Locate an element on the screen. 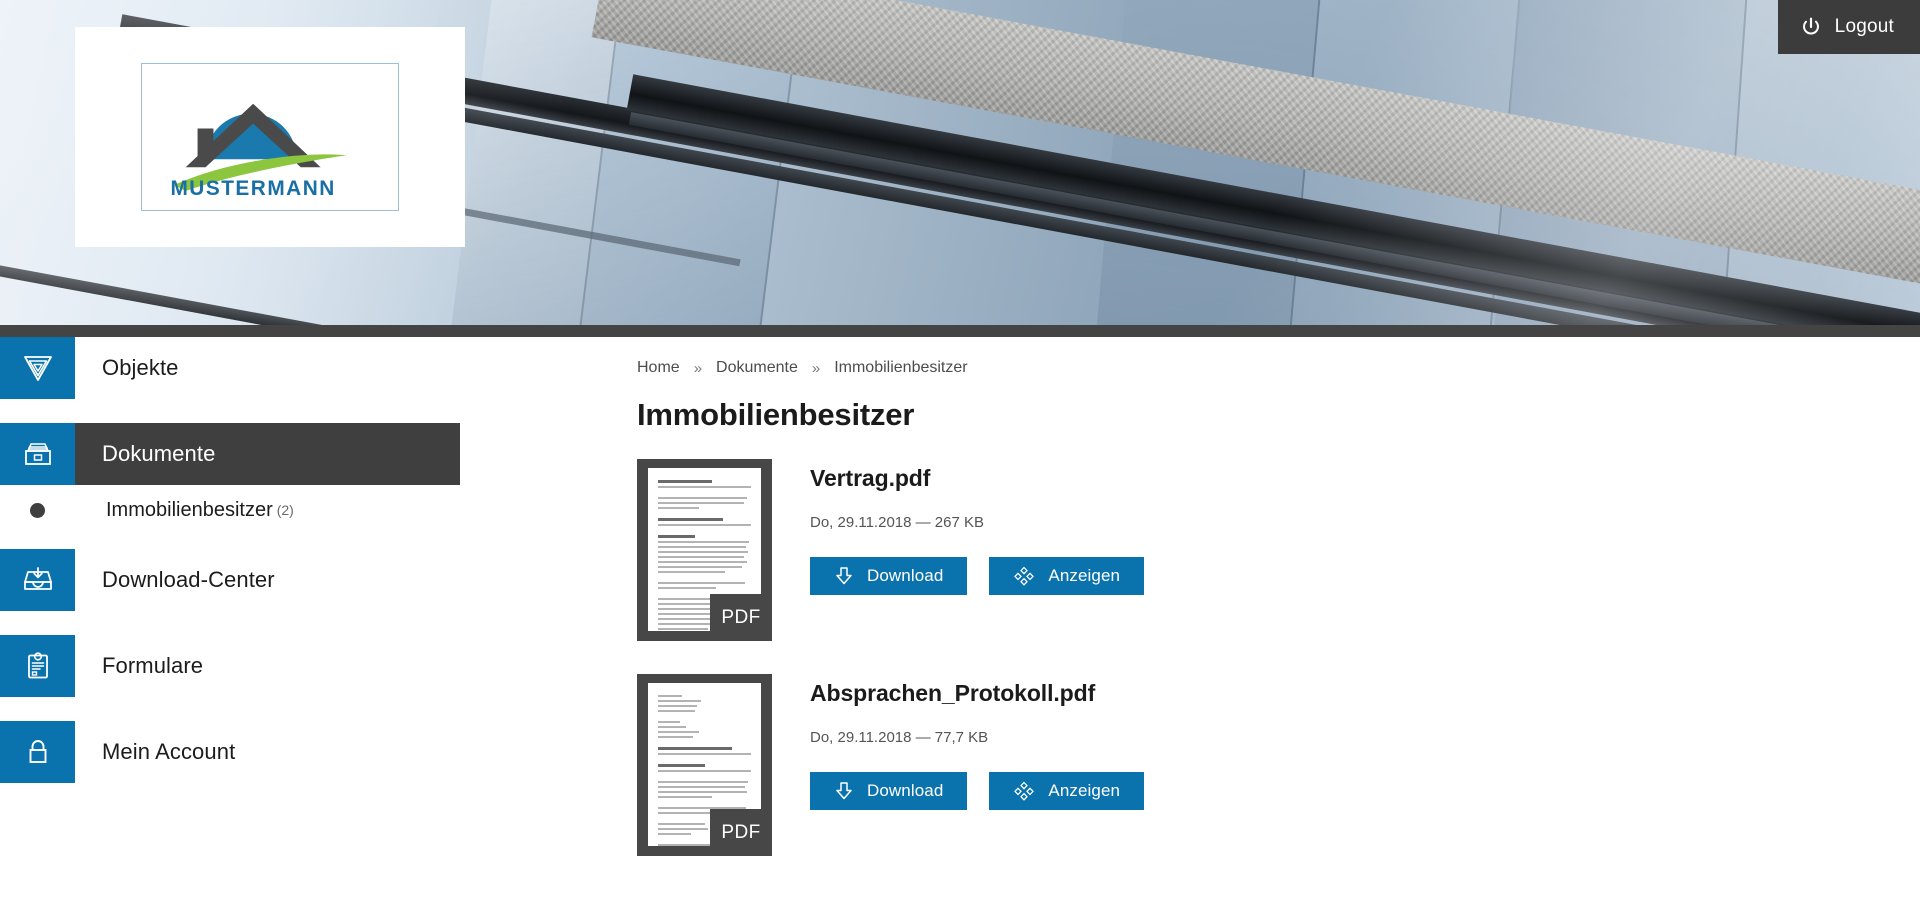 The width and height of the screenshot is (1920, 905). lock-icon is located at coordinates (37, 752).